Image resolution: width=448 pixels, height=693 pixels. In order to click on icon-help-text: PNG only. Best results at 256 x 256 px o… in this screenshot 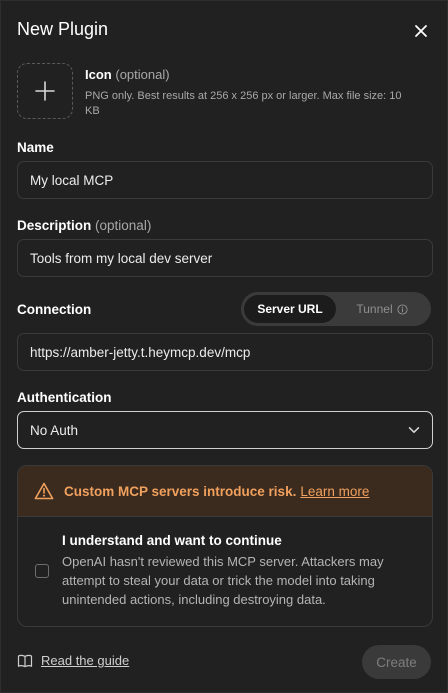, I will do `click(243, 103)`.